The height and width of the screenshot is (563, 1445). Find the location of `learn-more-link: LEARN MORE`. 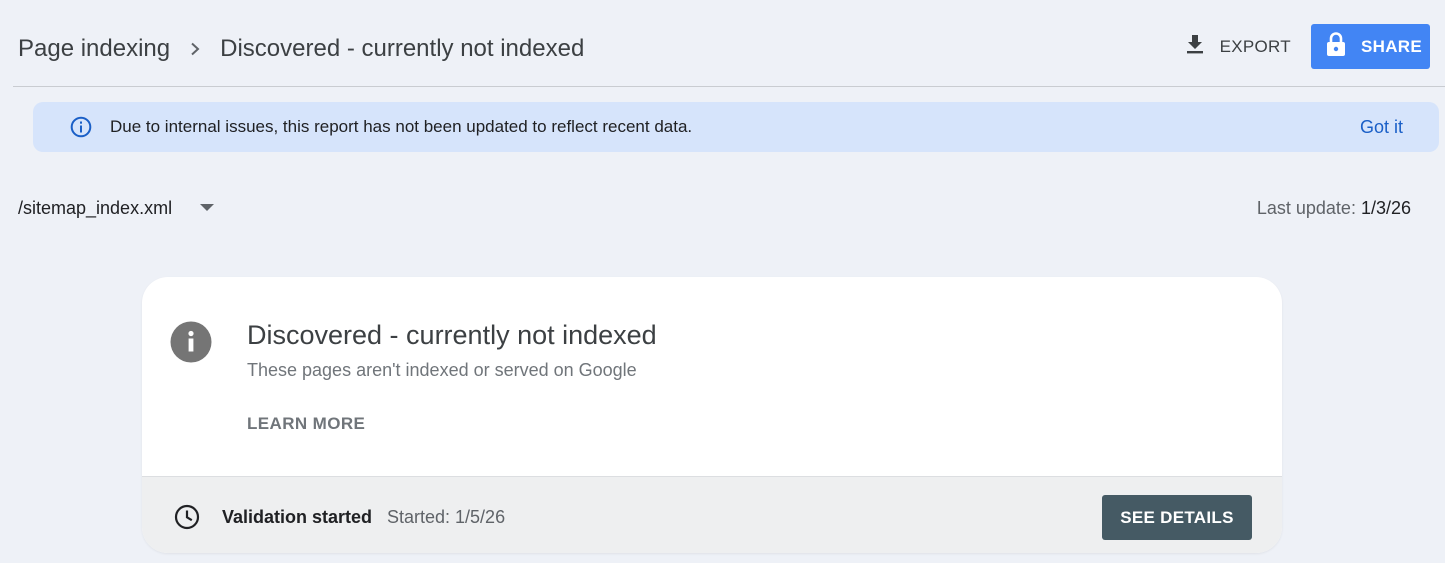

learn-more-link: LEARN MORE is located at coordinates (306, 424).